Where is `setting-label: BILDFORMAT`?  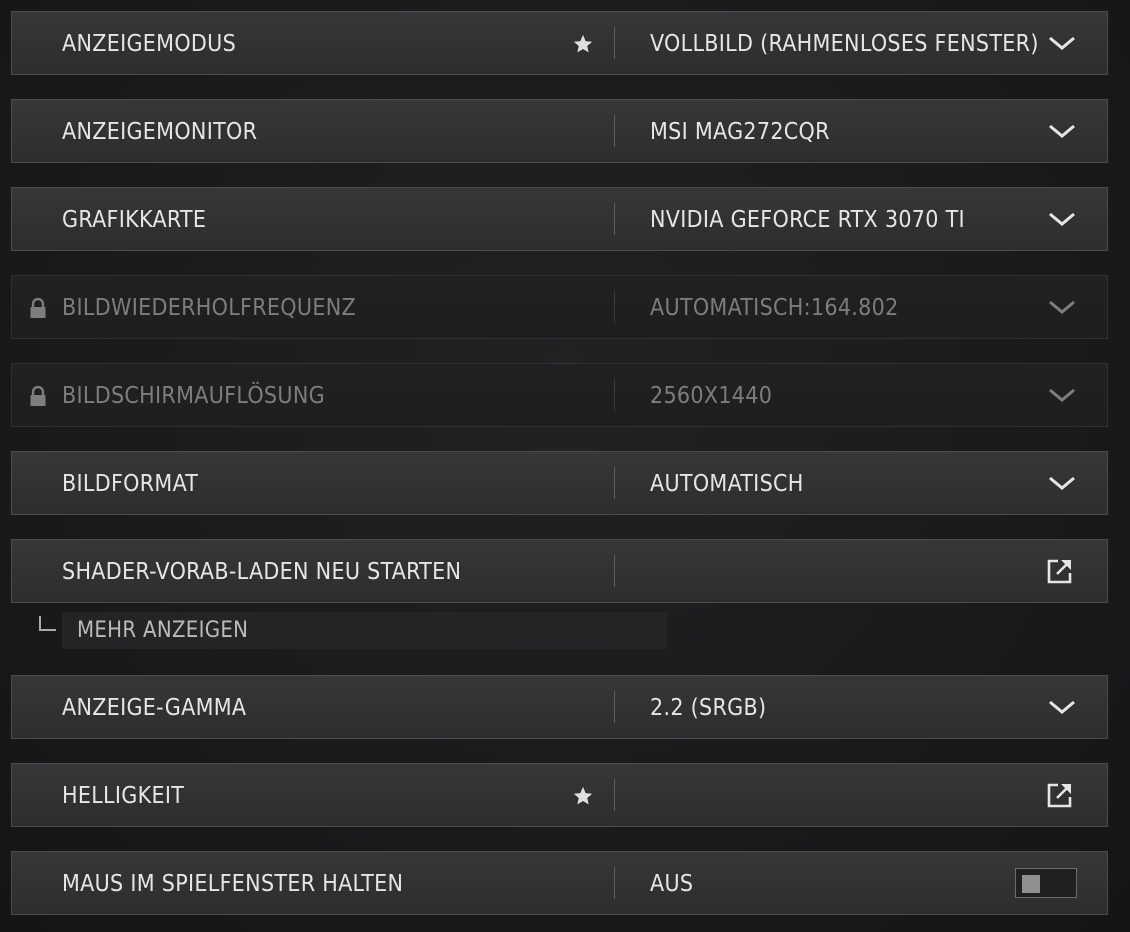
setting-label: BILDFORMAT is located at coordinates (130, 484).